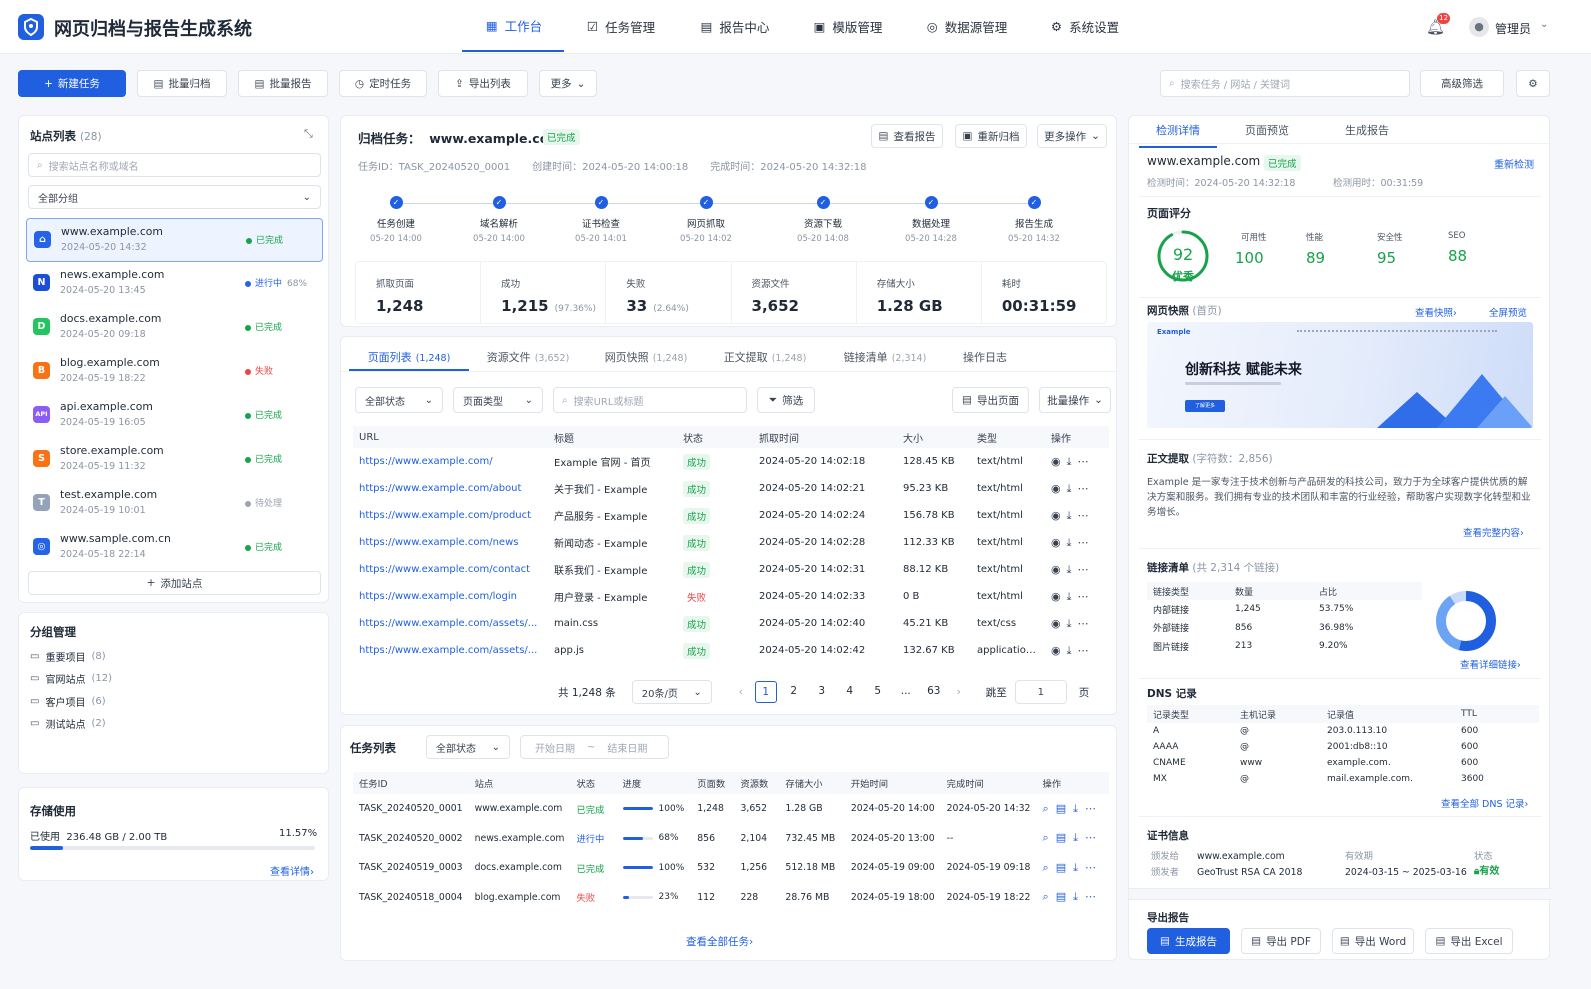 The height and width of the screenshot is (989, 1591). I want to click on page-url: https://www.example.com/contact, so click(450, 569).